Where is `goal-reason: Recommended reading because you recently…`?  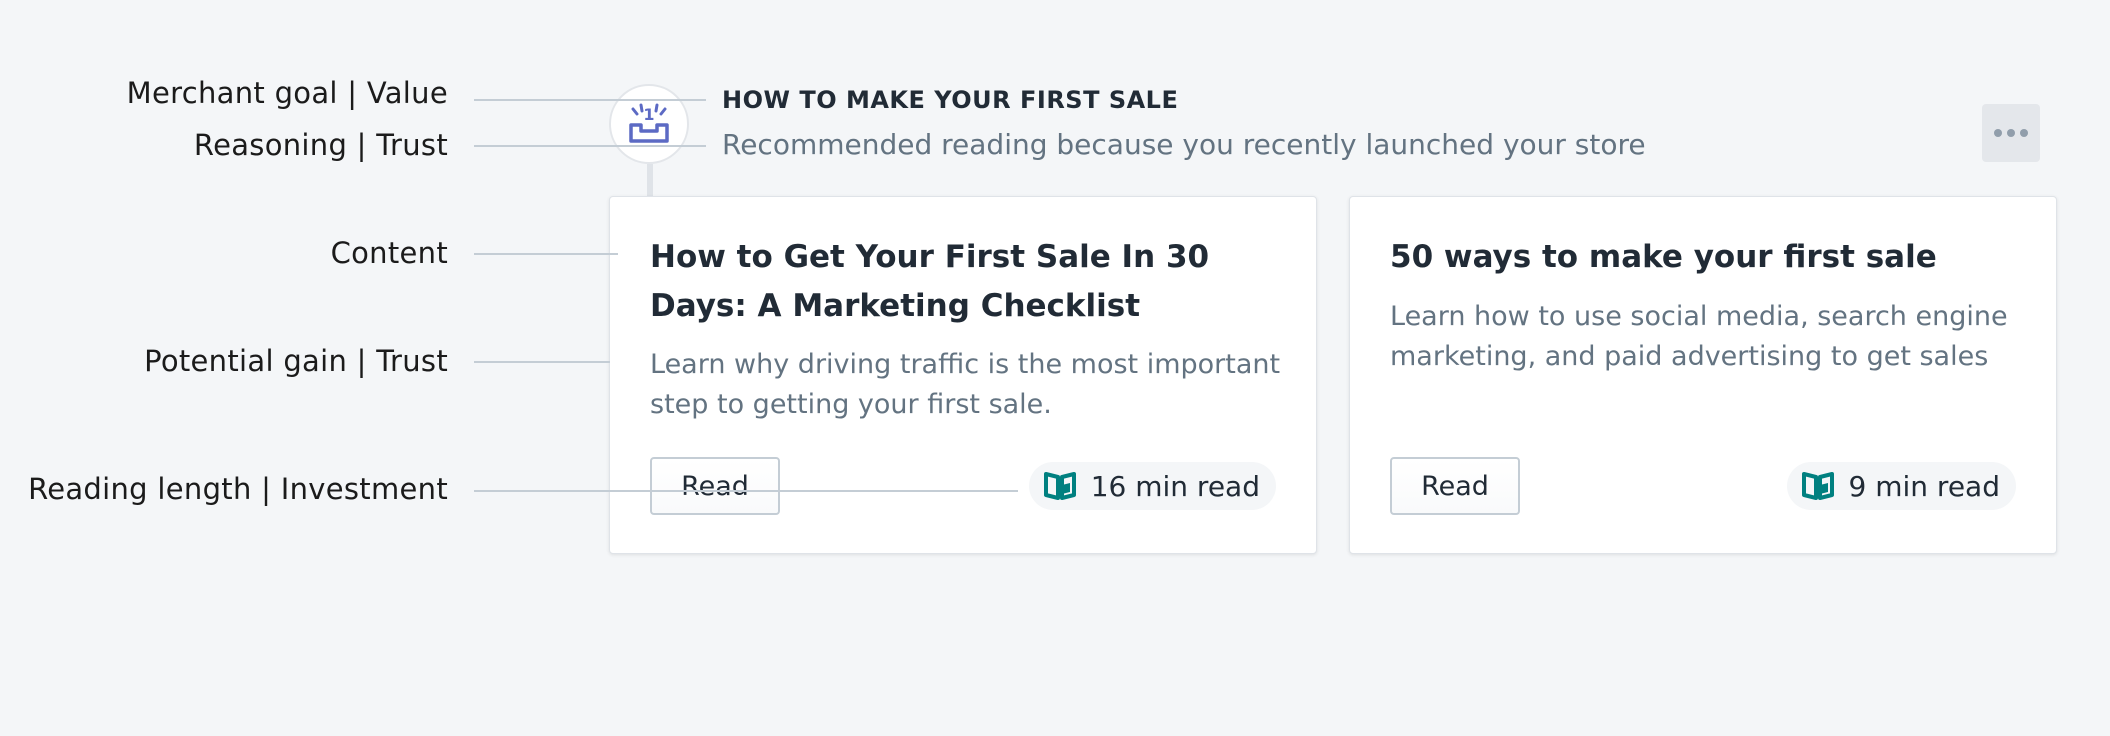
goal-reason: Recommended reading because you recently… is located at coordinates (1184, 144).